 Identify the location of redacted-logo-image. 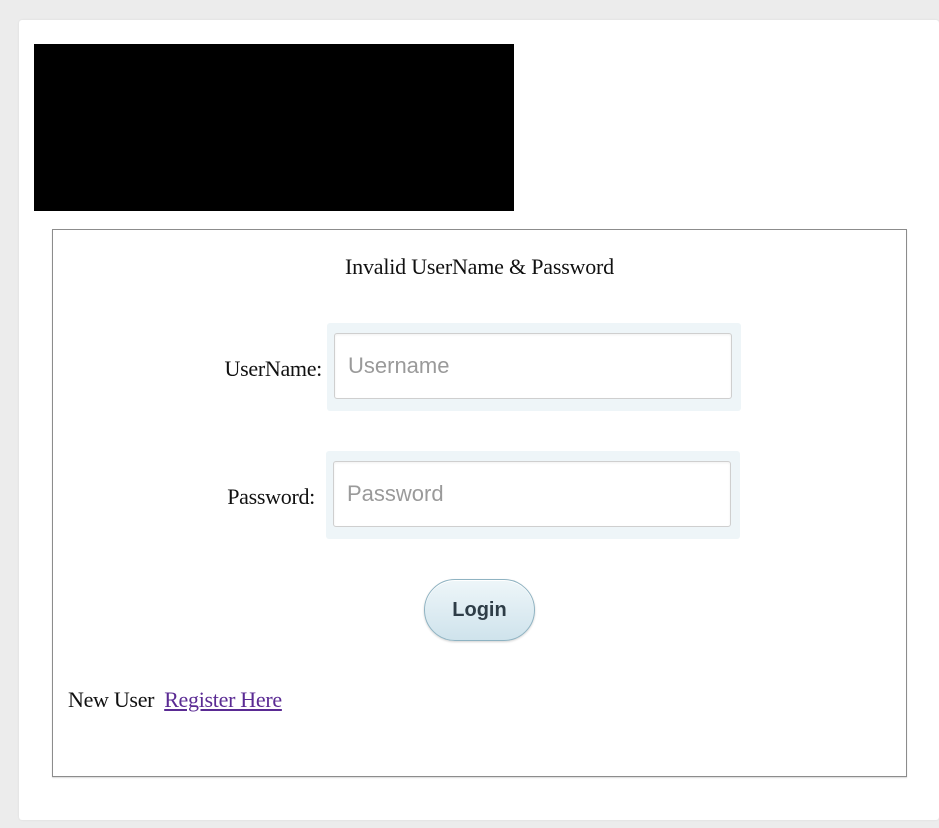
(274, 127).